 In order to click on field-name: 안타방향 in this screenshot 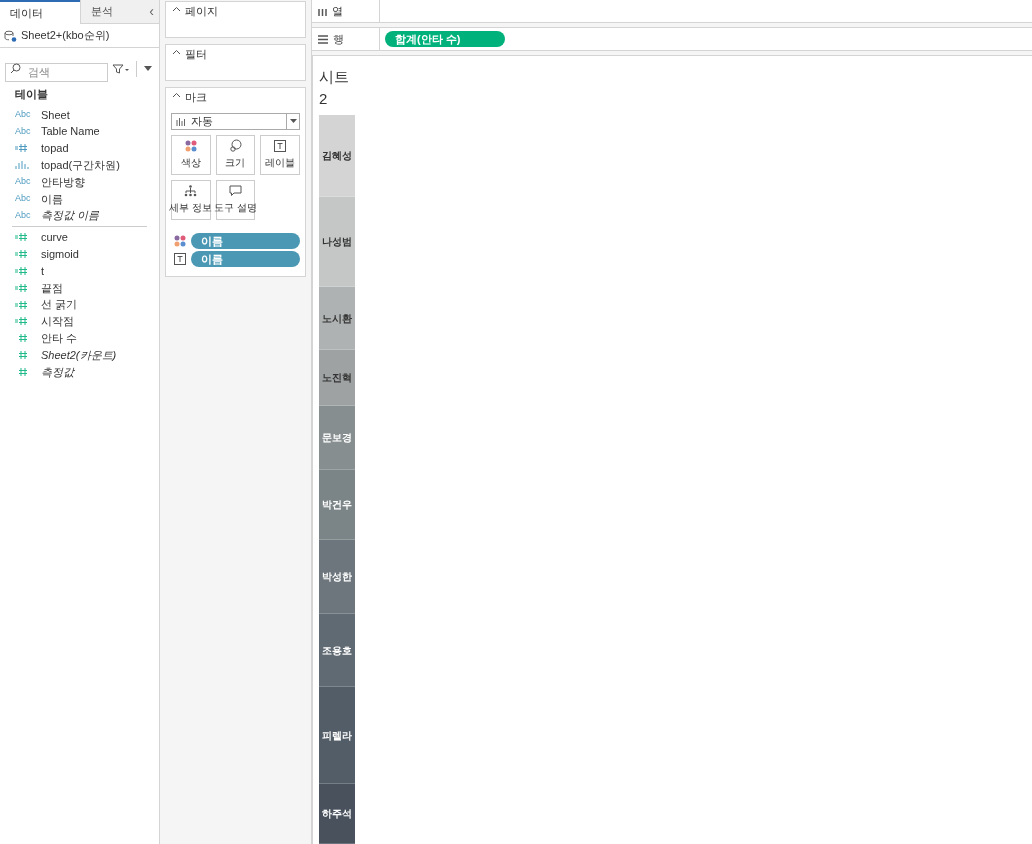, I will do `click(63, 182)`.